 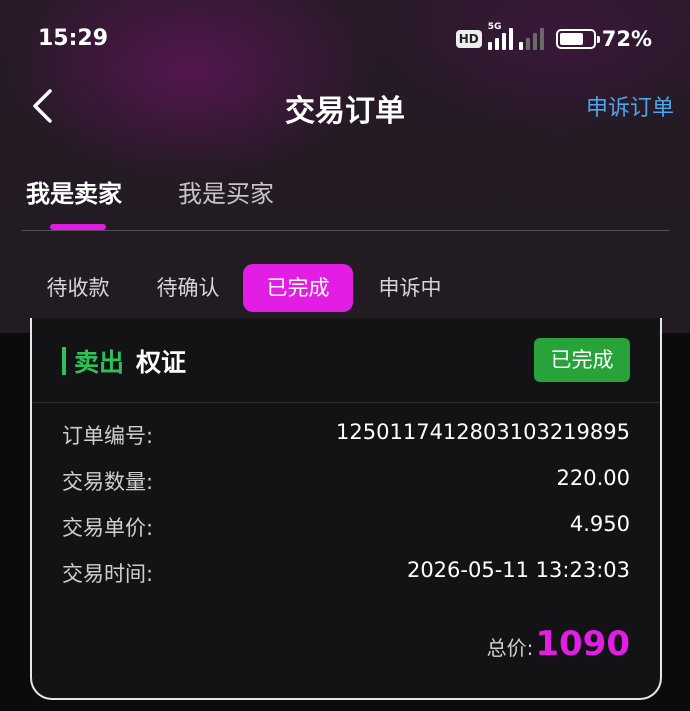 I want to click on unit-price-row: 交易单价: 4.950, so click(x=346, y=529).